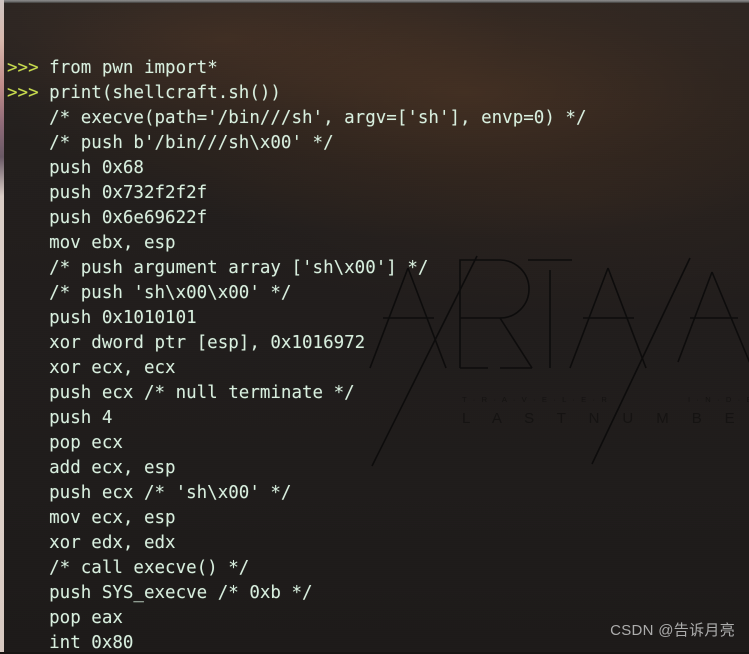  What do you see at coordinates (374, 418) in the screenshot?
I see `terminal-line: push 4` at bounding box center [374, 418].